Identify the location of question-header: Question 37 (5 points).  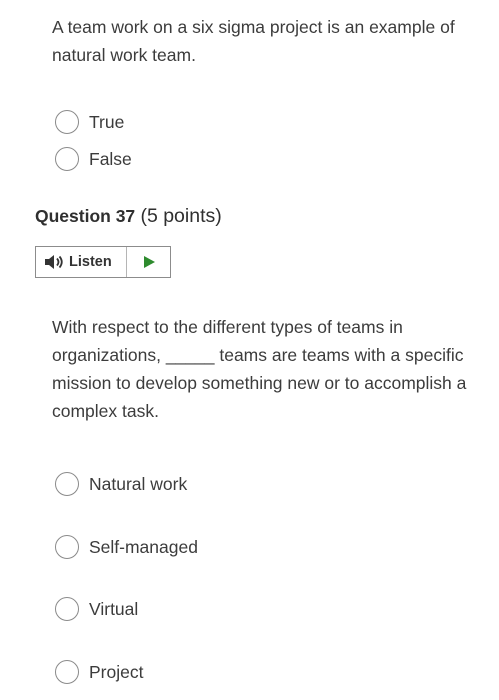
(128, 216).